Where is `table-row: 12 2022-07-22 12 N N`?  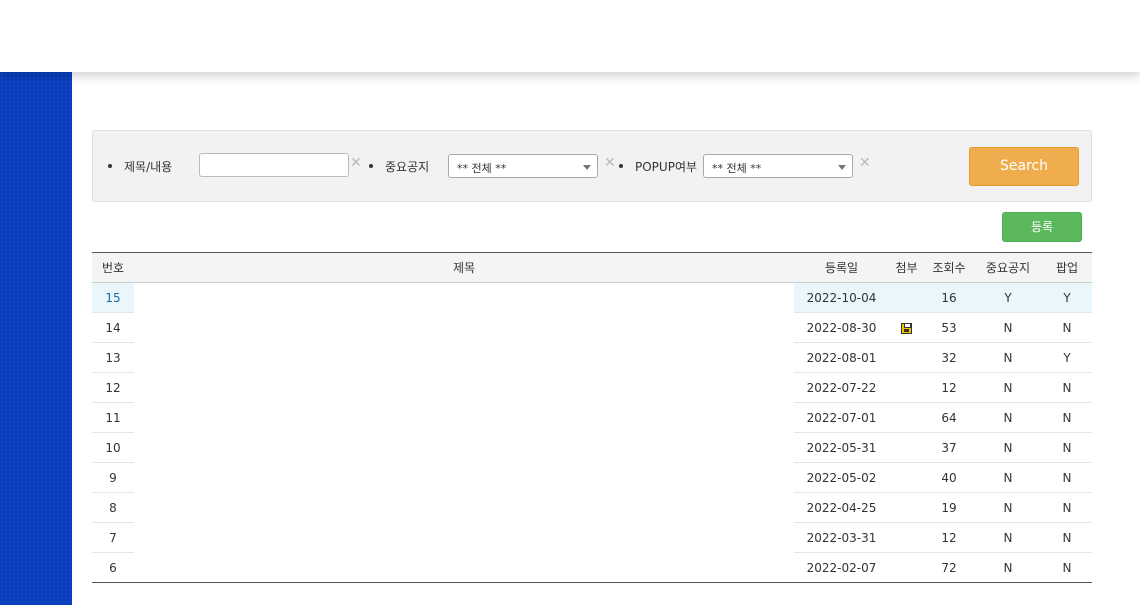
table-row: 12 2022-07-22 12 N N is located at coordinates (592, 387).